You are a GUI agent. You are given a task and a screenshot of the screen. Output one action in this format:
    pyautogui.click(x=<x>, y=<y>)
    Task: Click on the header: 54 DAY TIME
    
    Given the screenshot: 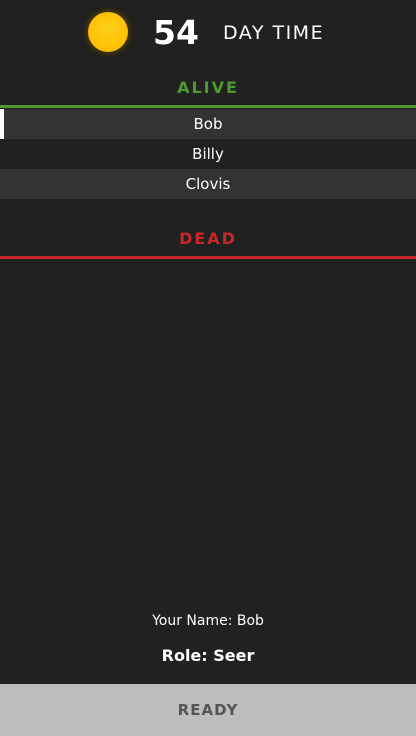 What is the action you would take?
    pyautogui.click(x=208, y=33)
    